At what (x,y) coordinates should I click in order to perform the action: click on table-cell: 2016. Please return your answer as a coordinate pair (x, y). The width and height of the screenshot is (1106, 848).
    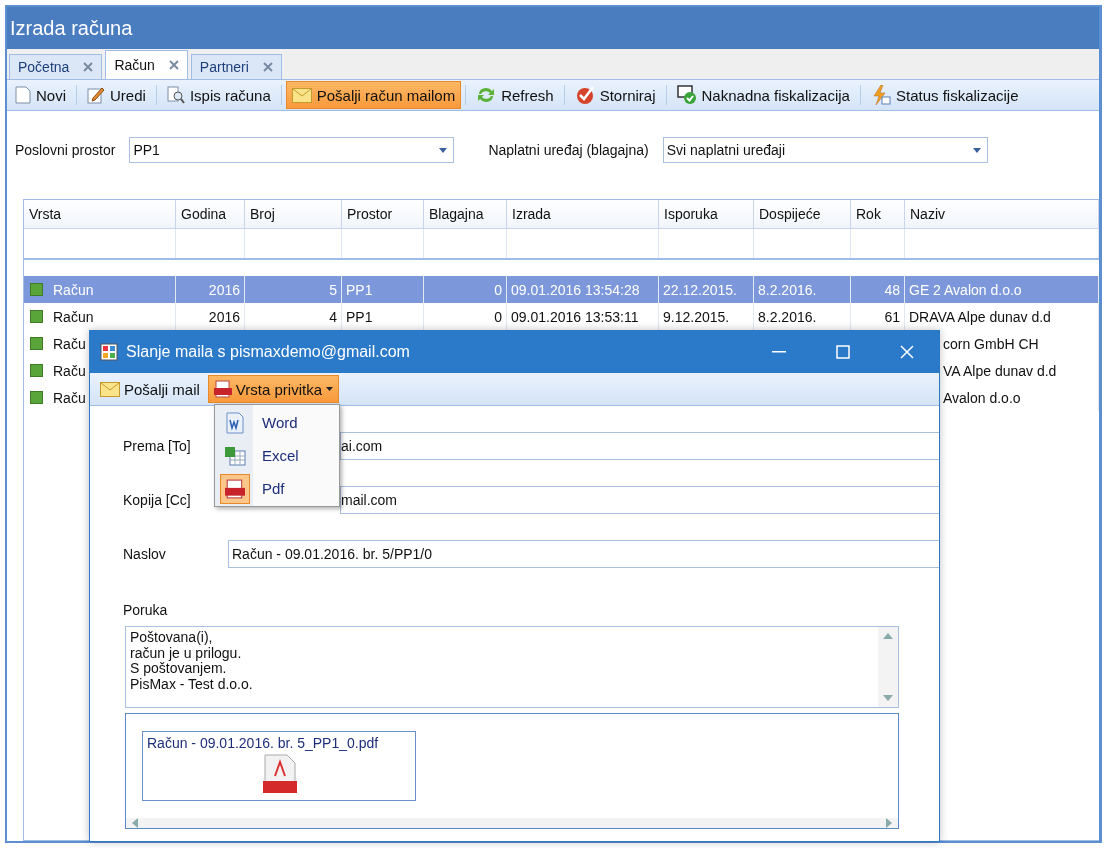
    Looking at the image, I should click on (210, 289).